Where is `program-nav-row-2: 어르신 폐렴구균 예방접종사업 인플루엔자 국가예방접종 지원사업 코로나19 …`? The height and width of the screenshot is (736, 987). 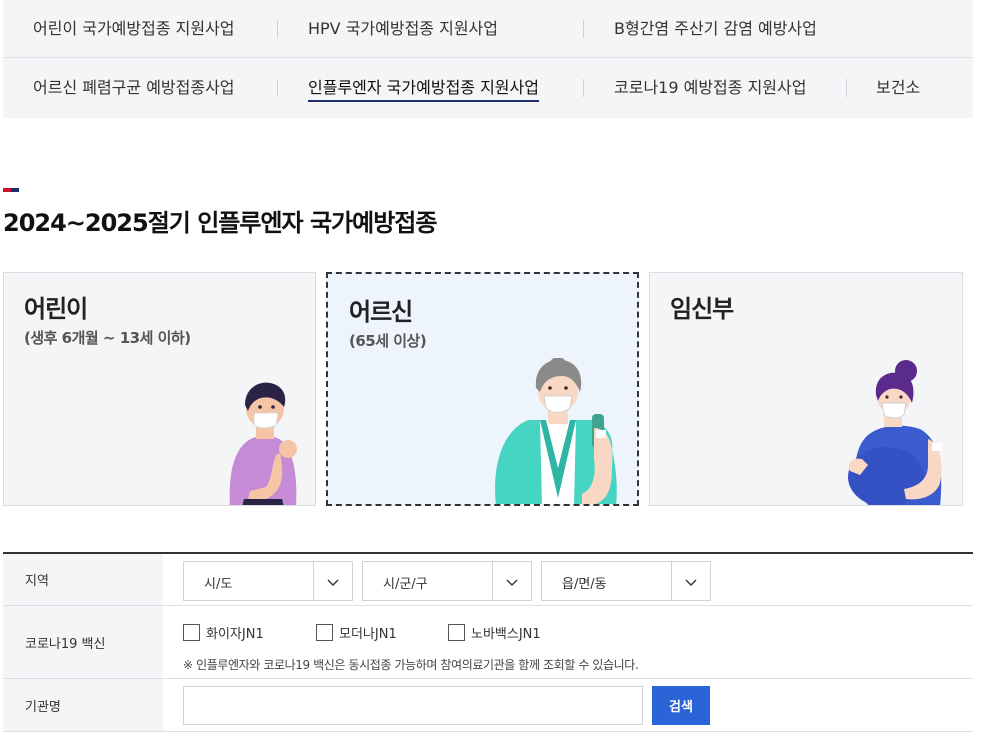 program-nav-row-2: 어르신 폐렴구균 예방접종사업 인플루엔자 국가예방접종 지원사업 코로나19 … is located at coordinates (488, 88).